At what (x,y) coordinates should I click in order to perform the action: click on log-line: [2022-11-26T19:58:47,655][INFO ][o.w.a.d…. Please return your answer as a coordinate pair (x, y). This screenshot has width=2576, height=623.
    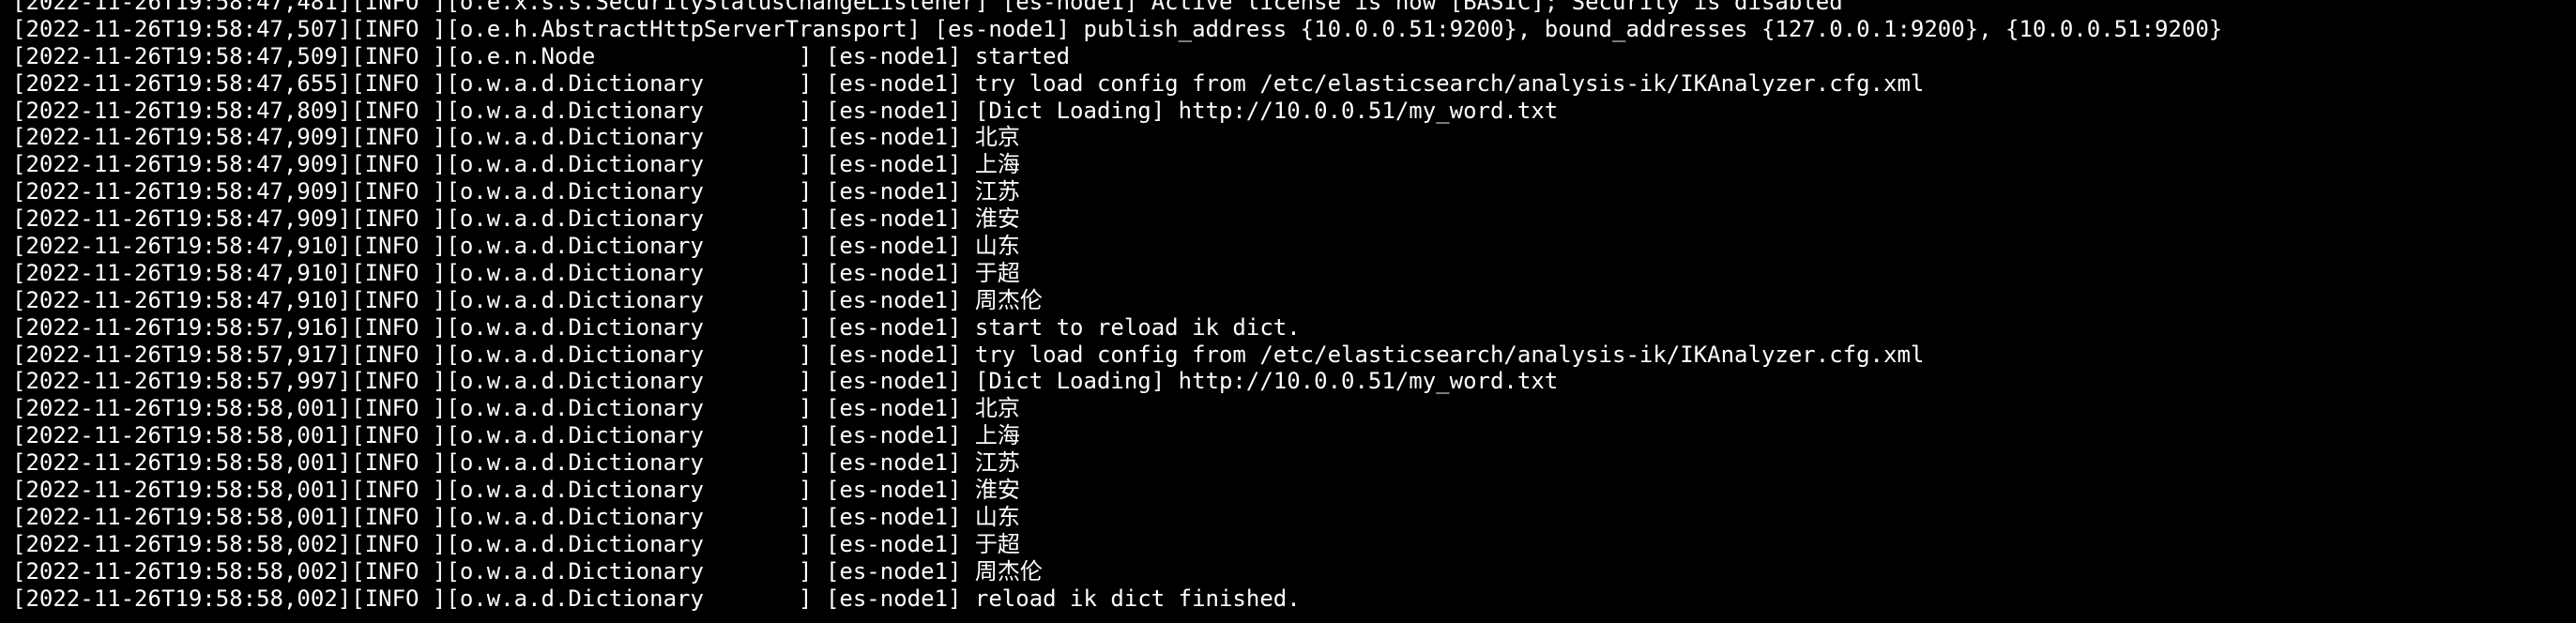
    Looking at the image, I should click on (968, 83).